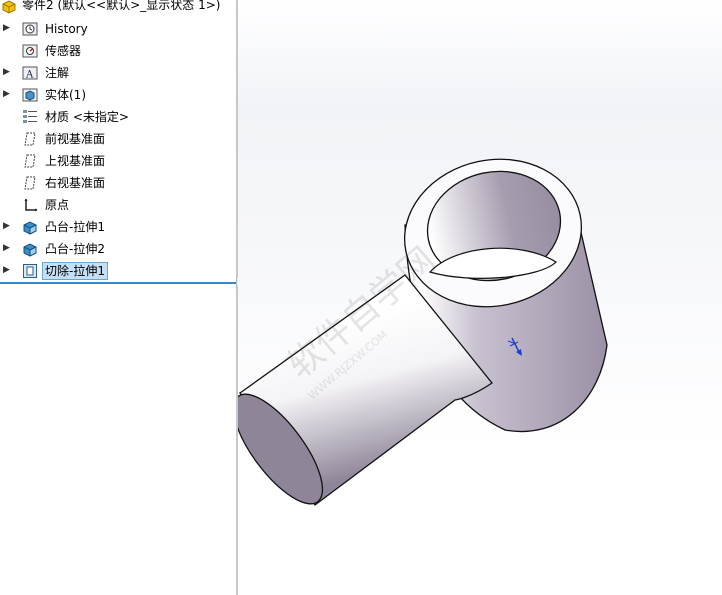 This screenshot has height=595, width=722. I want to click on tree-item-sensors: 传感器, so click(118, 51).